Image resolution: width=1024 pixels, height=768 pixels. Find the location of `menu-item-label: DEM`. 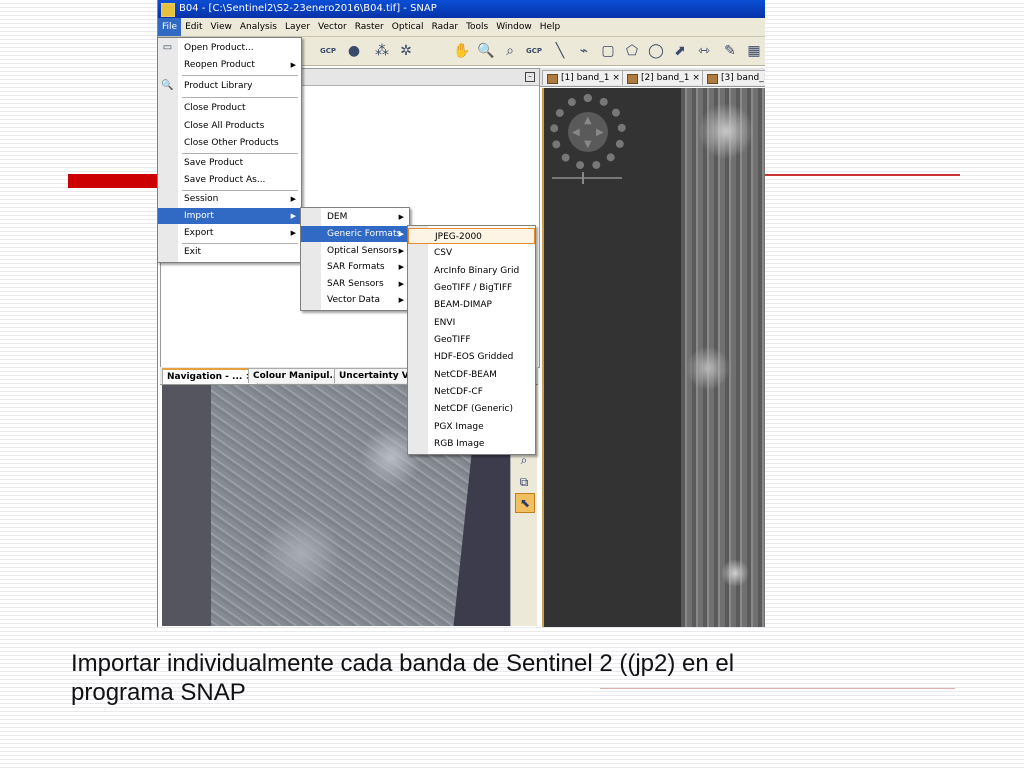

menu-item-label: DEM is located at coordinates (337, 217).